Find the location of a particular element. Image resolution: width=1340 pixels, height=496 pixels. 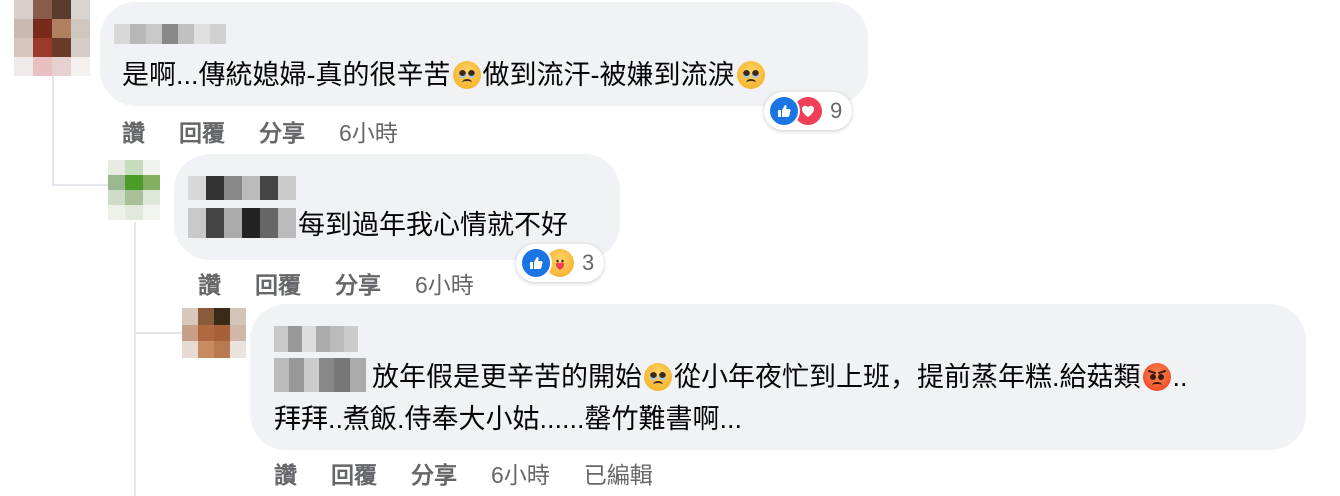

comment-text-line1: 放年假是更辛苦的開始 從小年夜忙到上班，提前蒸年糕.給菇類.. is located at coordinates (780, 377).